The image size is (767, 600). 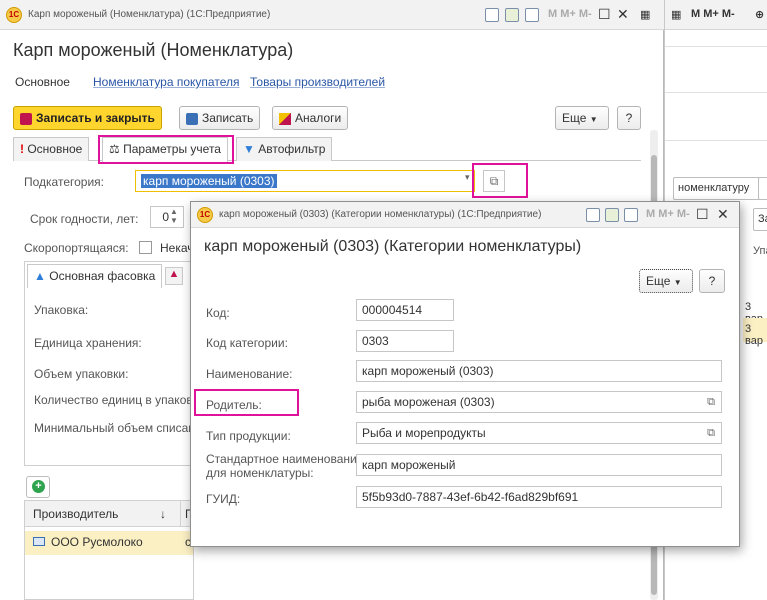 I want to click on analogs-button: Аналоги, so click(x=310, y=118).